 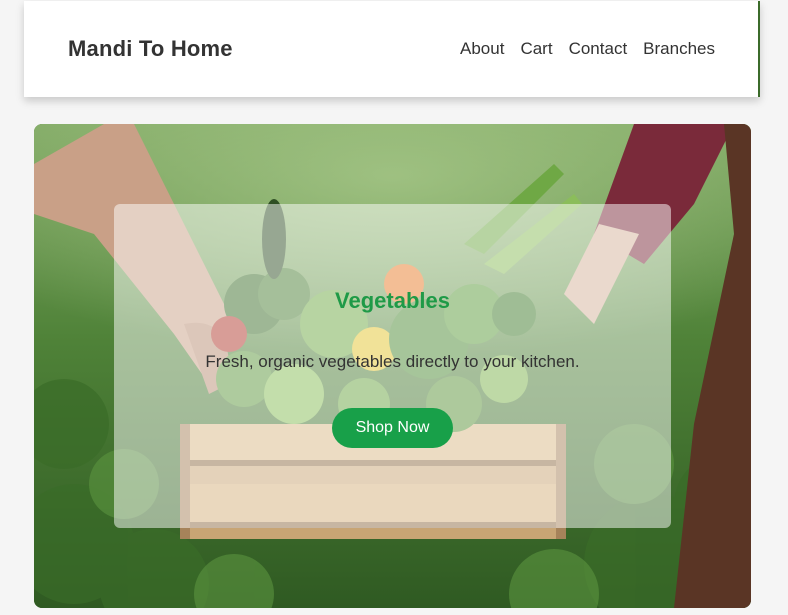 I want to click on hero-title: Vegetables, so click(x=392, y=300).